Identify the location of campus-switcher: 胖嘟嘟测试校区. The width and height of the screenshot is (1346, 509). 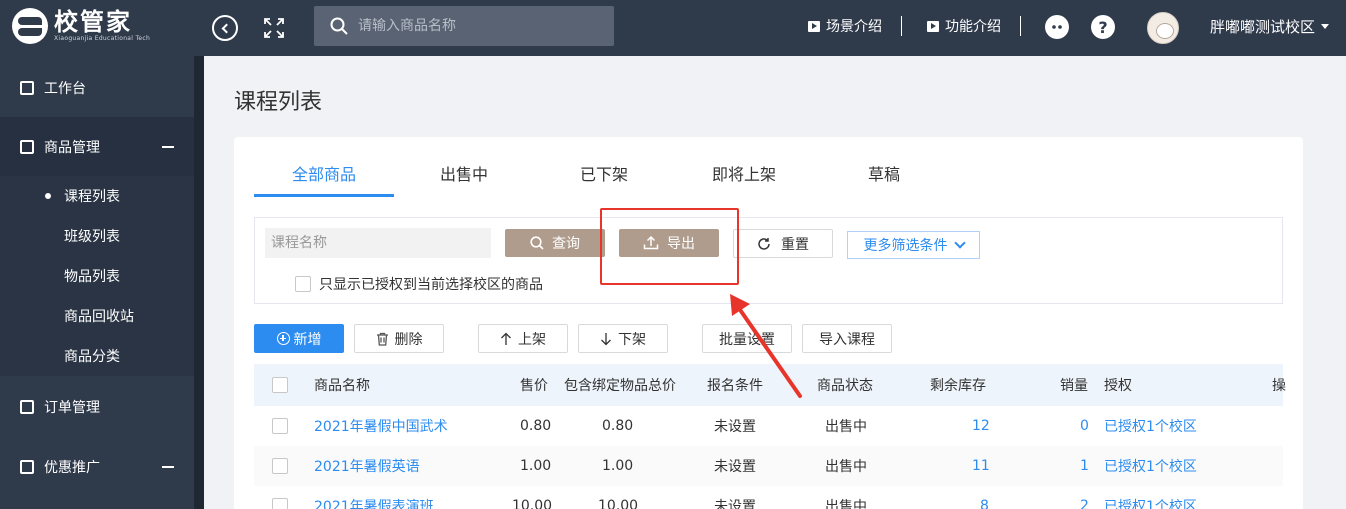
(1270, 26).